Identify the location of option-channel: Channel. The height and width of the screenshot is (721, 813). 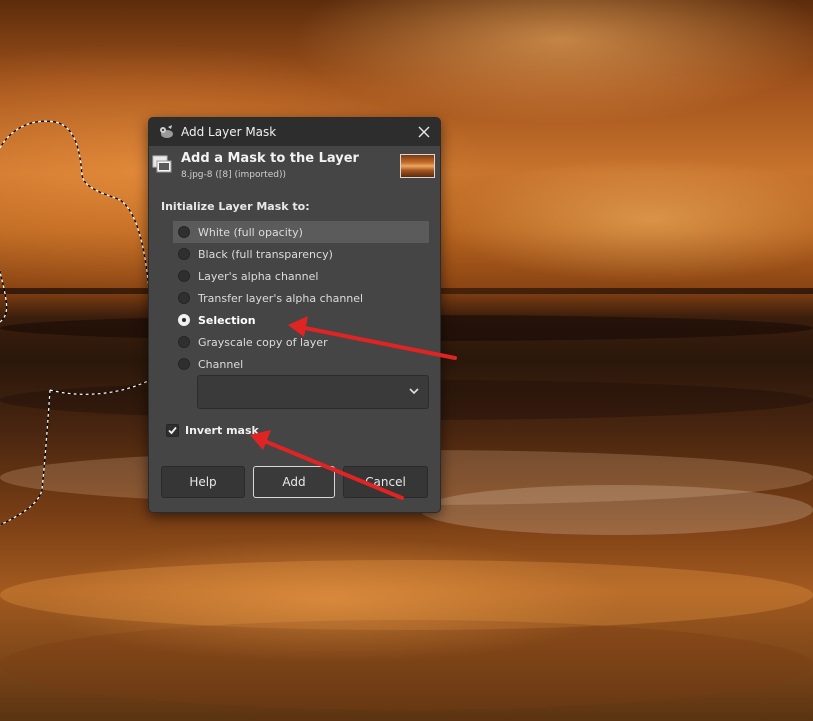
(301, 364).